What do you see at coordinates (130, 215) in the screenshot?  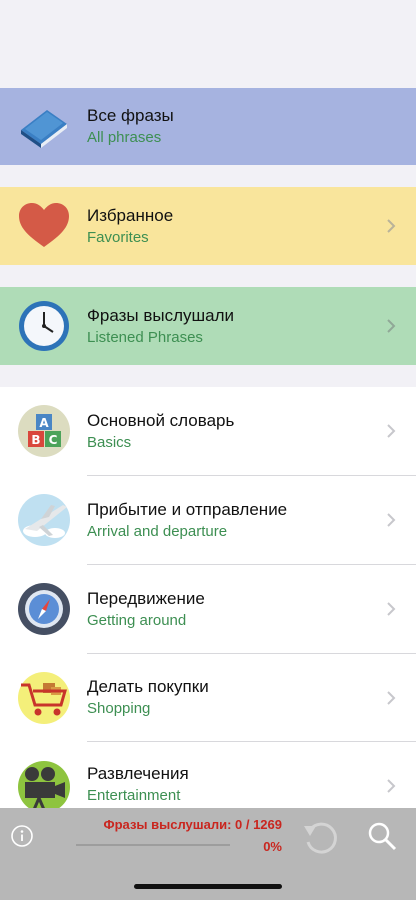 I see `category-title: Избранное` at bounding box center [130, 215].